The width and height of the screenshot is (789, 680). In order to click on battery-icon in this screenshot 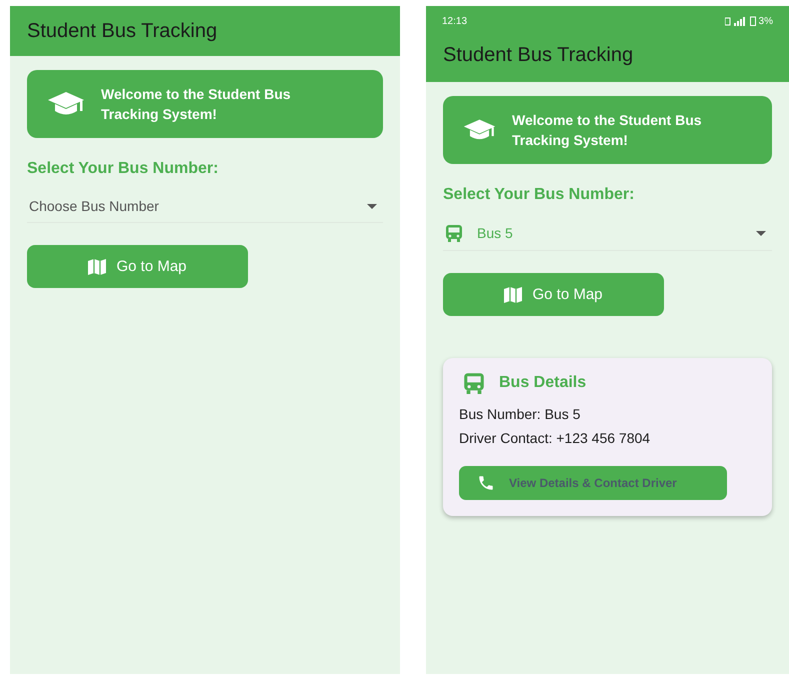, I will do `click(753, 21)`.